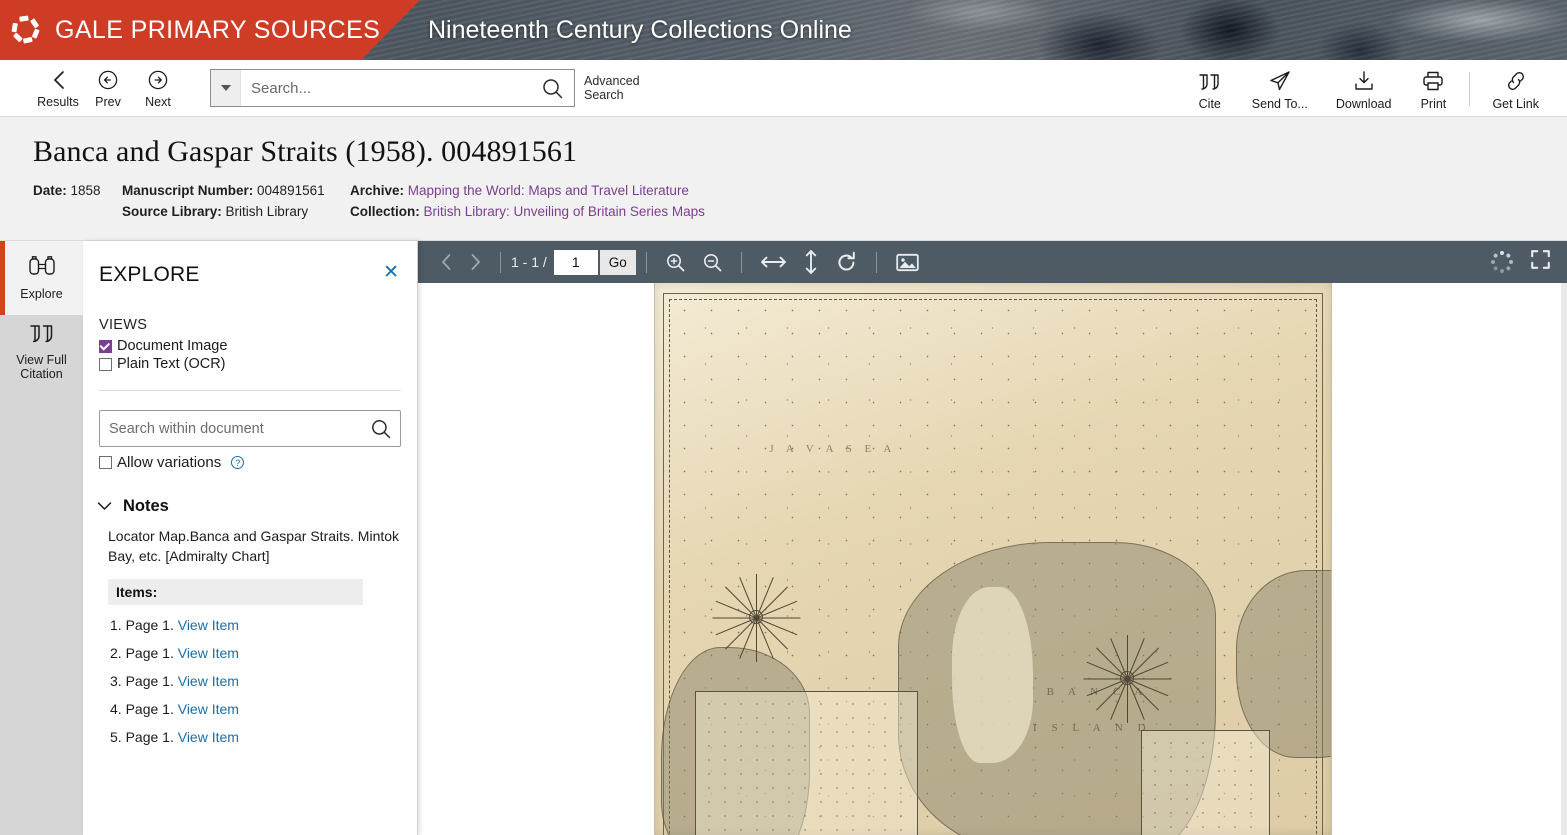 Image resolution: width=1567 pixels, height=835 pixels. What do you see at coordinates (250, 364) in the screenshot?
I see `view-option-plain-text: Plain Text (OCR)` at bounding box center [250, 364].